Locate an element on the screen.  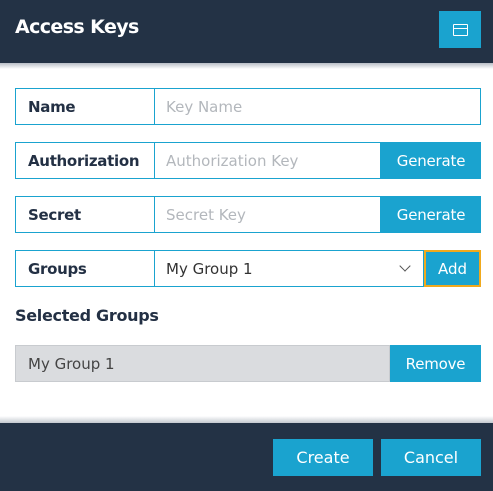
groups-row: Groups My Group 1 Add is located at coordinates (248, 268).